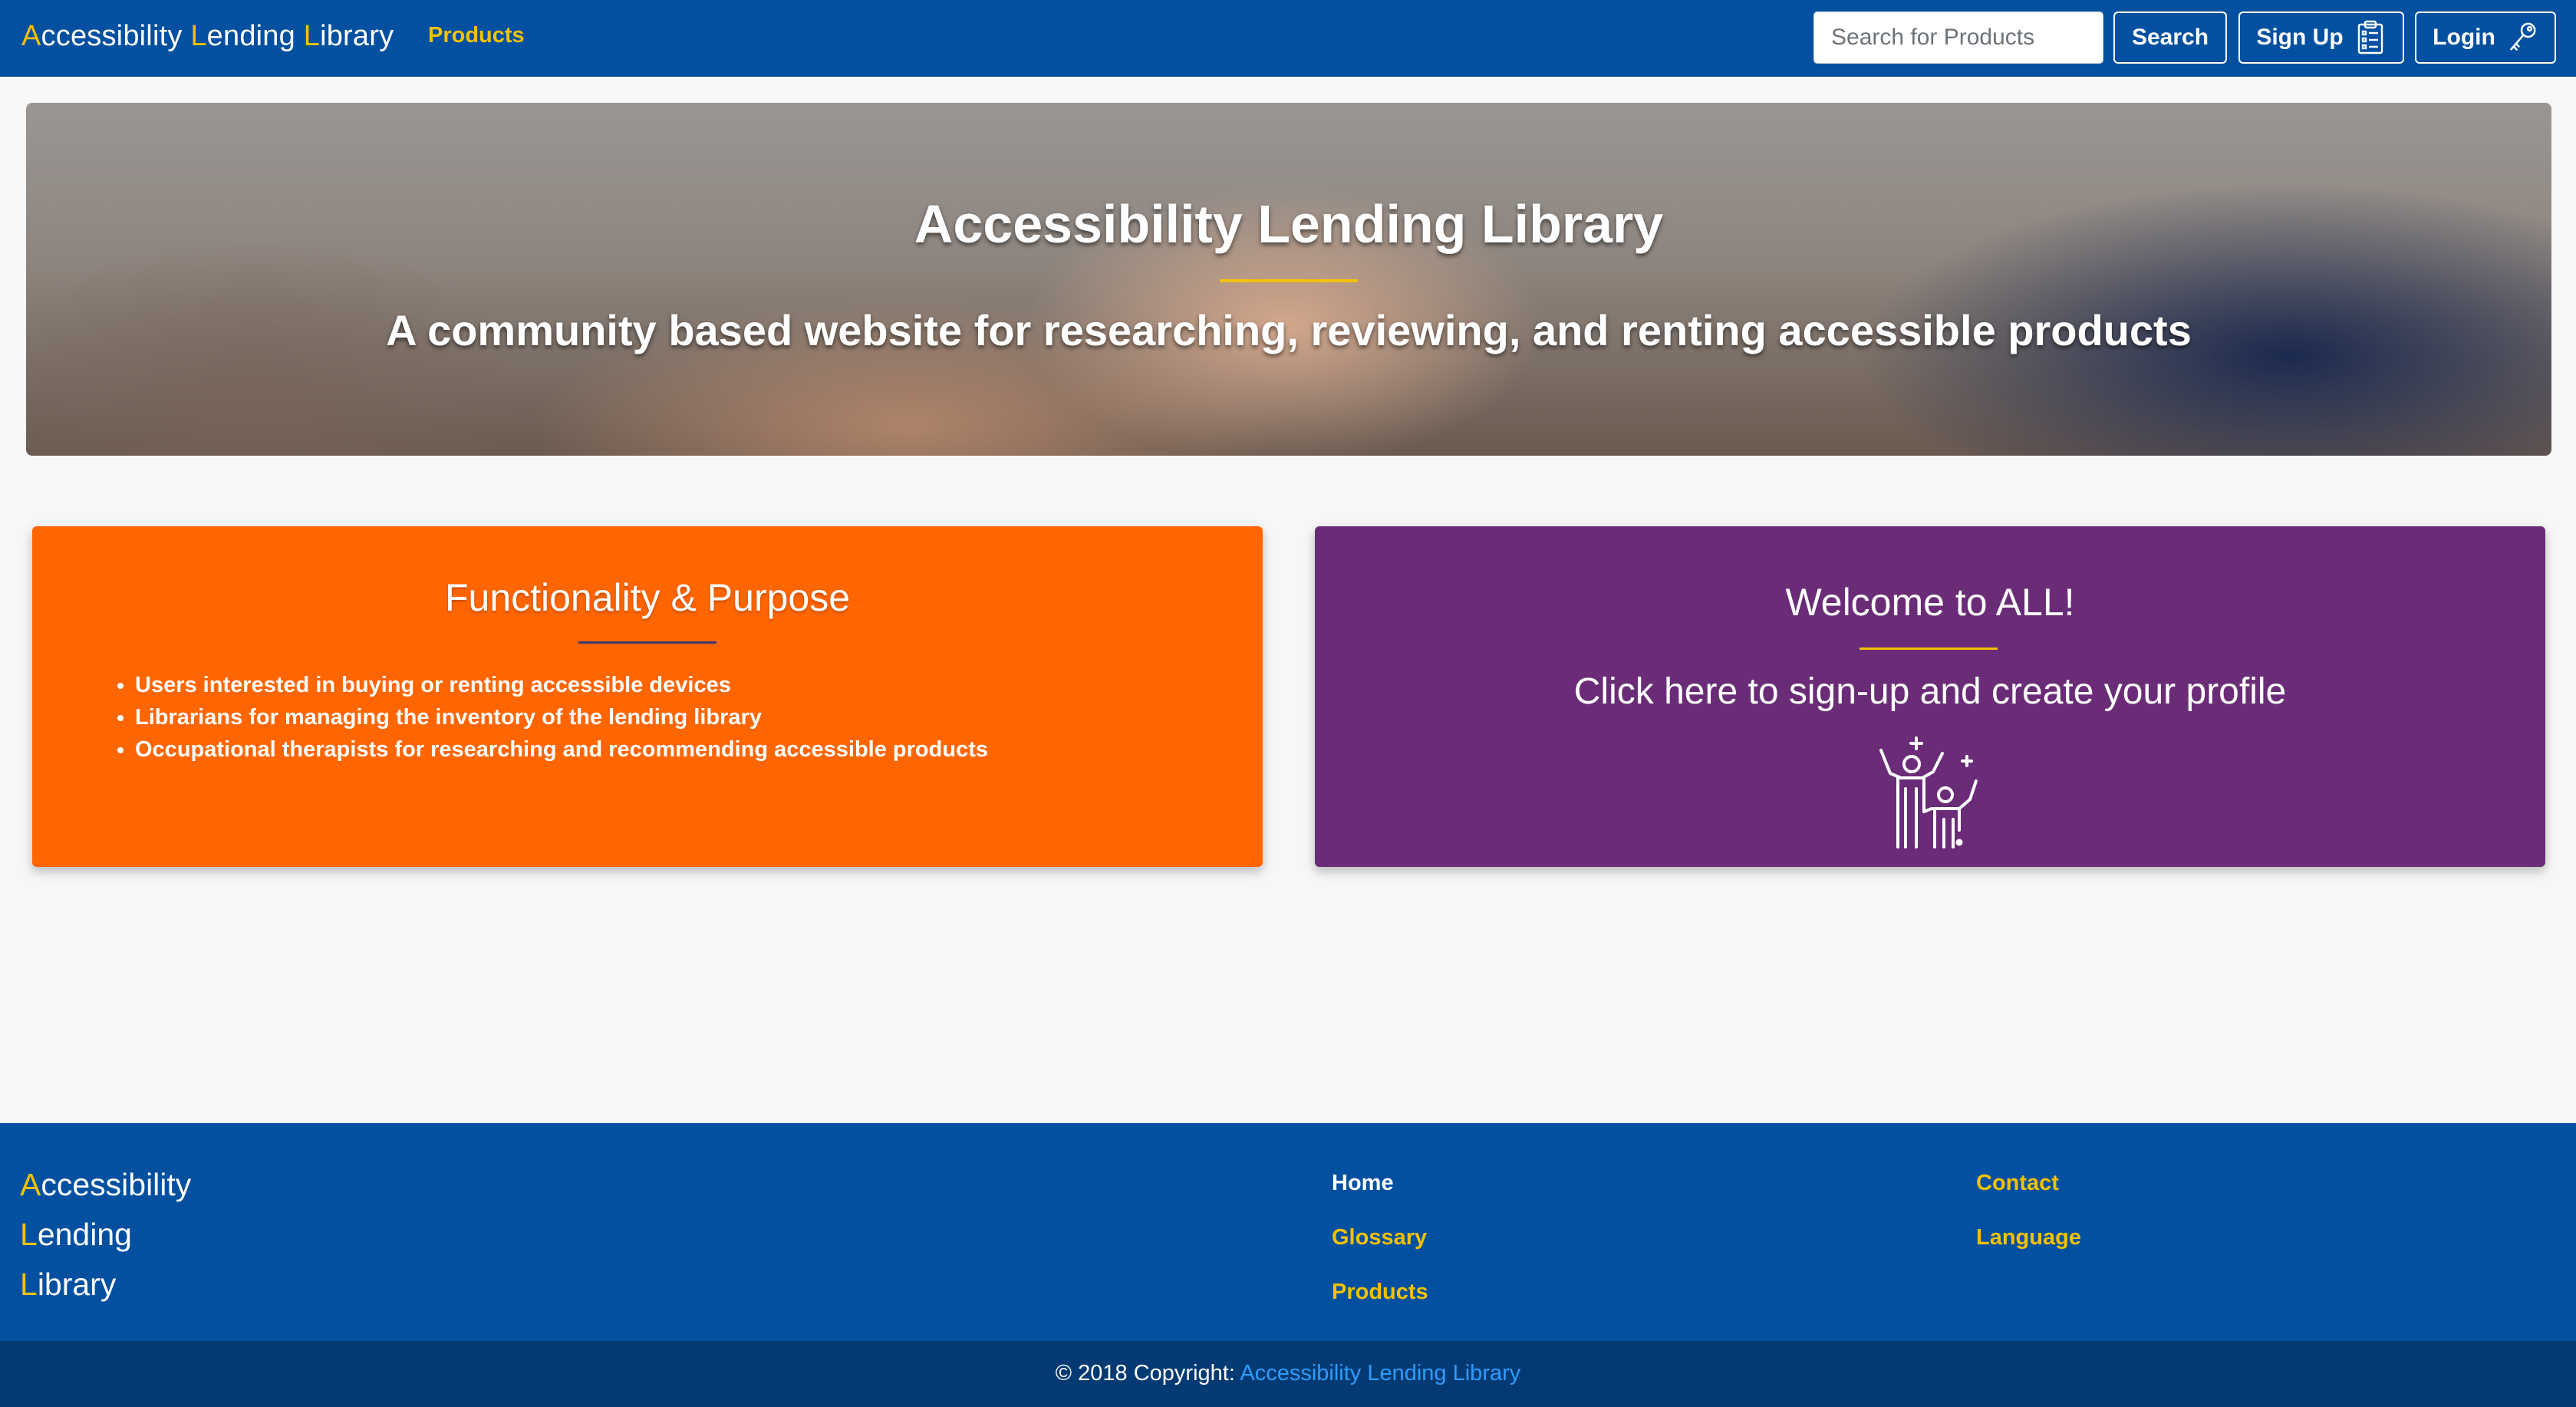  I want to click on key-icon, so click(2522, 36).